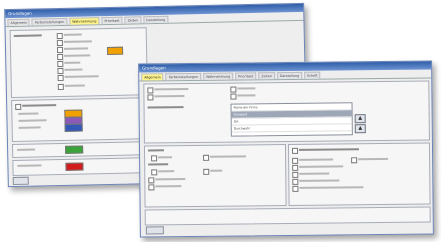 The width and height of the screenshot is (441, 242). I want to click on front-right-caption, so click(329, 149).